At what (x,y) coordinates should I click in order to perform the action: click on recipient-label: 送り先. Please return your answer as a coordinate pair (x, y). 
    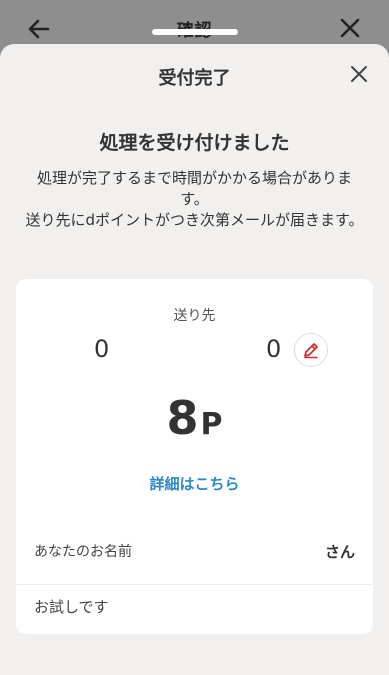
    Looking at the image, I should click on (194, 316).